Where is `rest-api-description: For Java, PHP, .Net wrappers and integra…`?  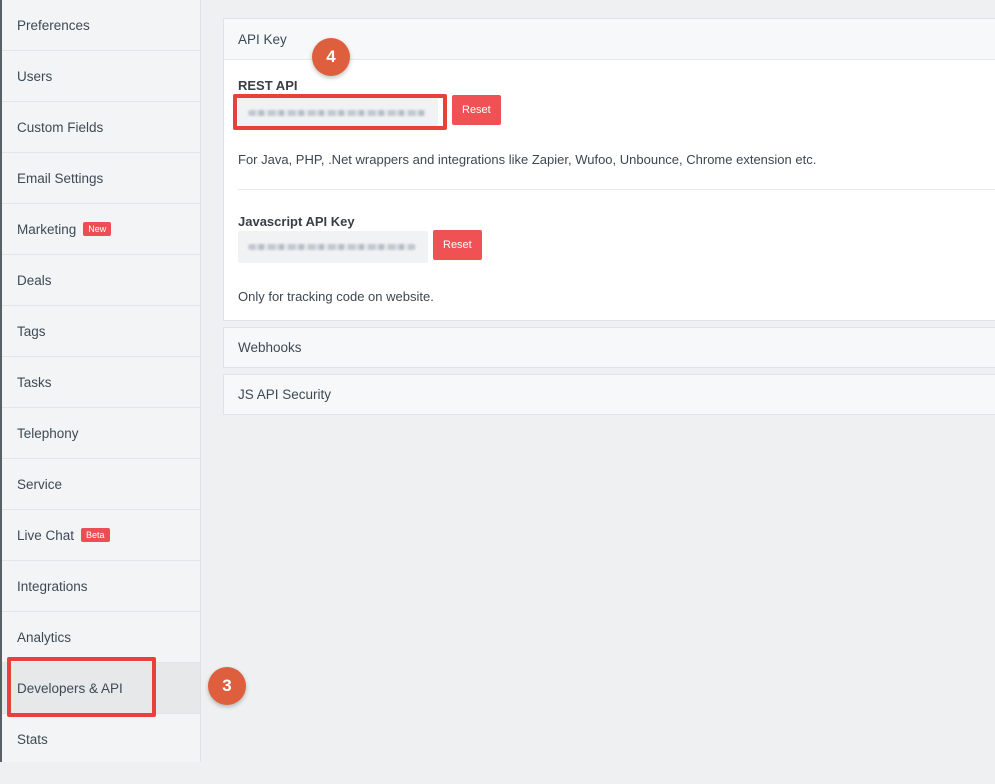 rest-api-description: For Java, PHP, .Net wrappers and integra… is located at coordinates (527, 159).